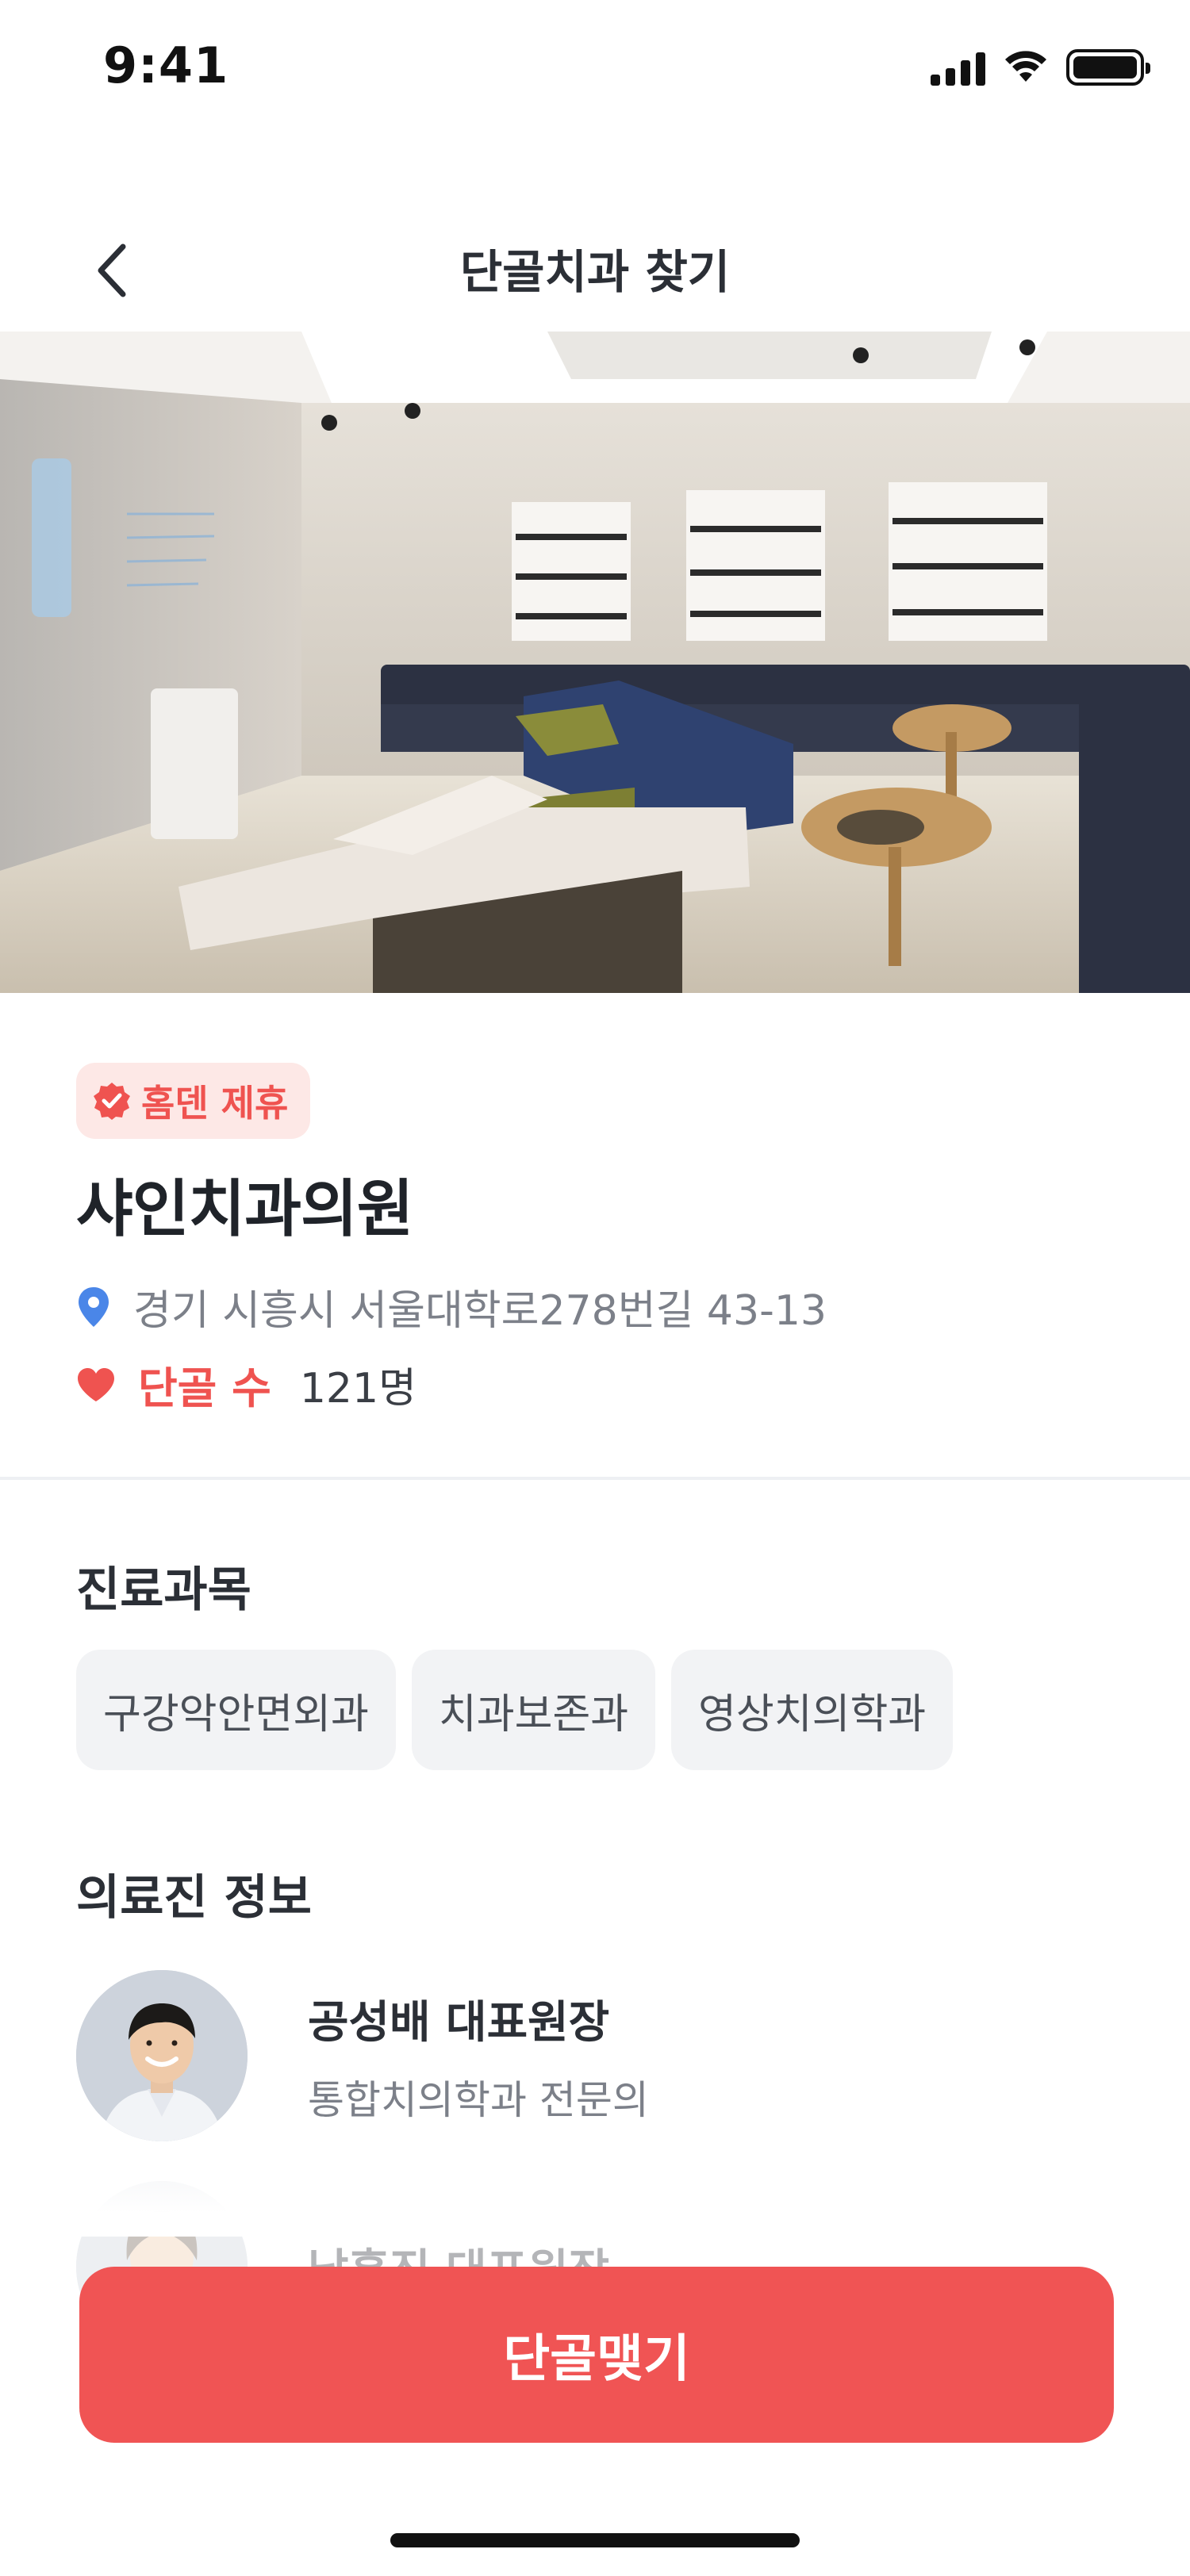 This screenshot has width=1190, height=2576. What do you see at coordinates (480, 1311) in the screenshot?
I see `clinic-address: 경기 시흥시 서울대학로278번길 43-13` at bounding box center [480, 1311].